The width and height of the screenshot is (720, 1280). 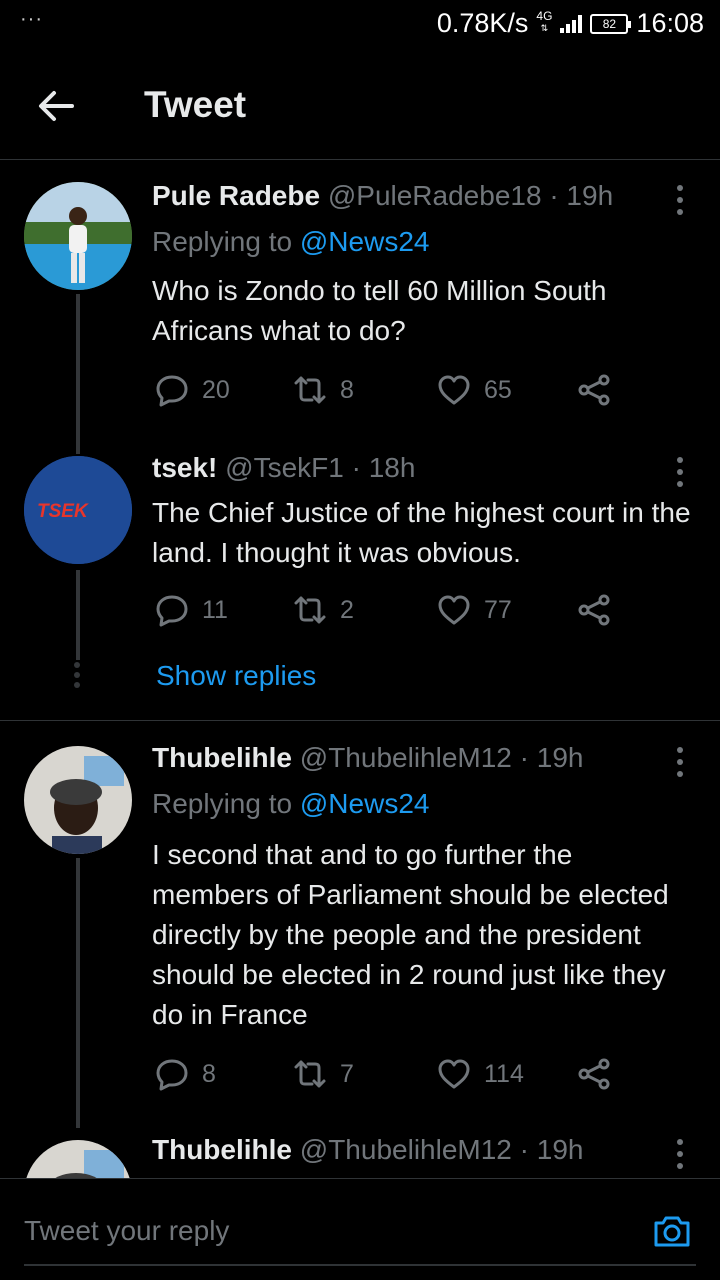 I want to click on page-title: Tweet, so click(x=195, y=104).